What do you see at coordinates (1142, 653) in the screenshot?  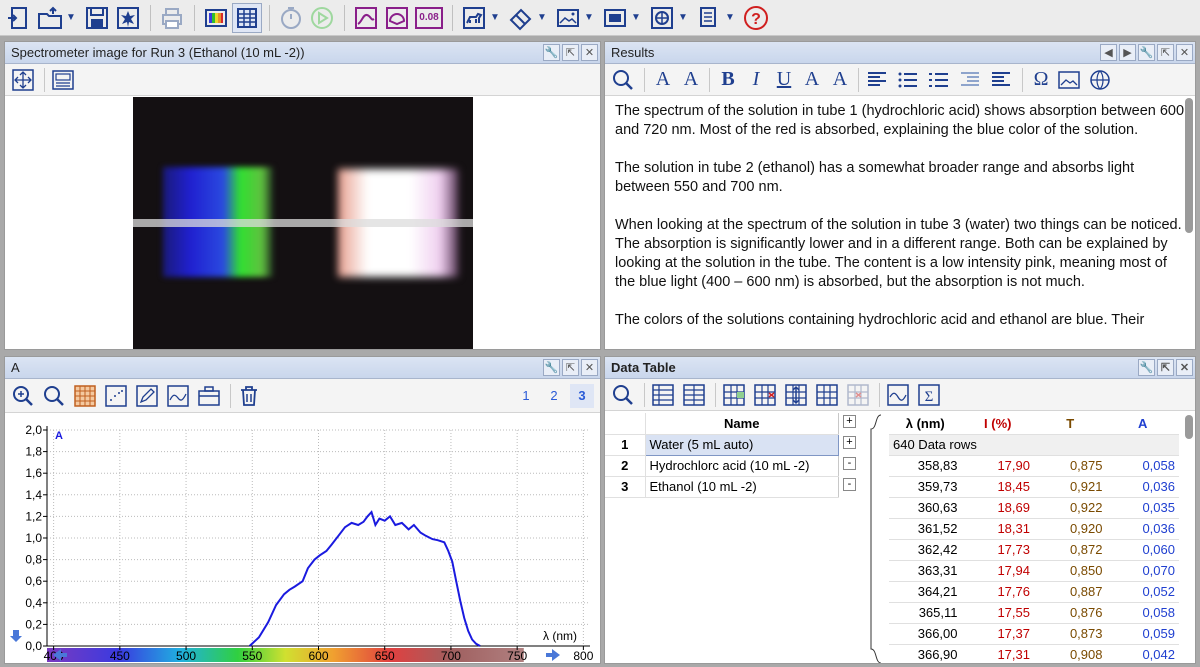 I see `table-cell: 0,042` at bounding box center [1142, 653].